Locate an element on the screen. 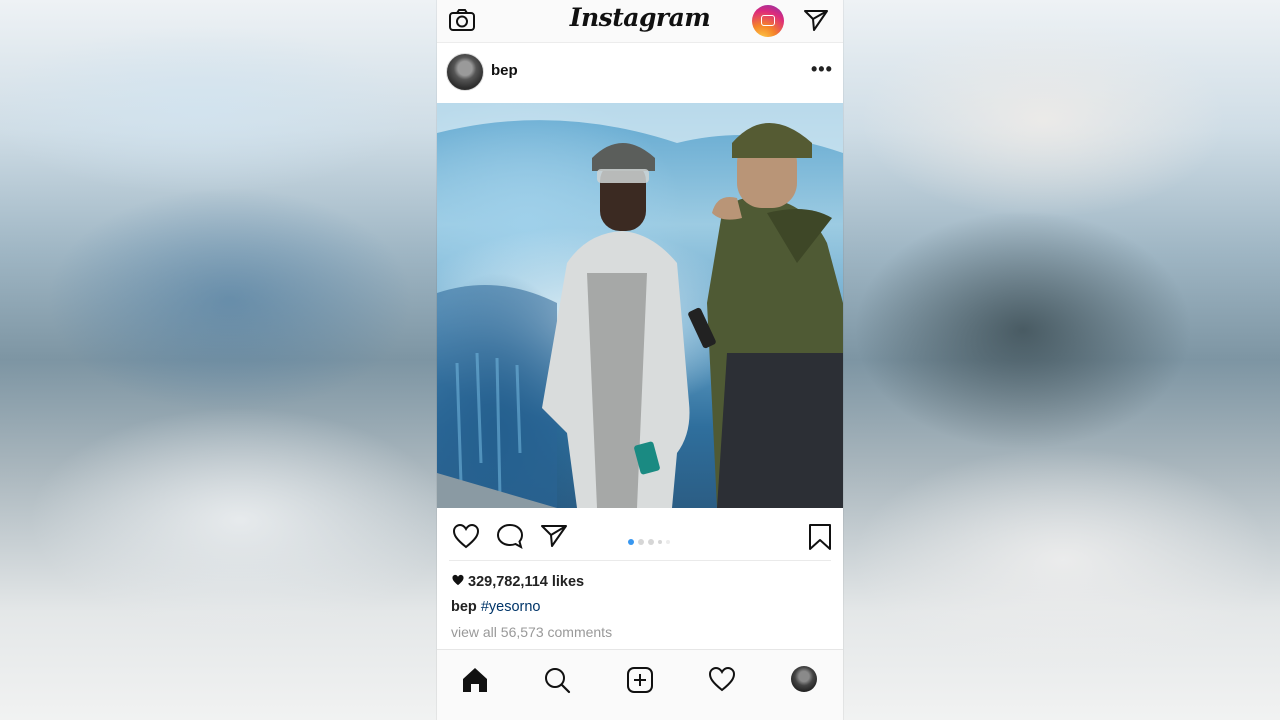 The image size is (1280, 720). activity-heart-icon is located at coordinates (722, 681).